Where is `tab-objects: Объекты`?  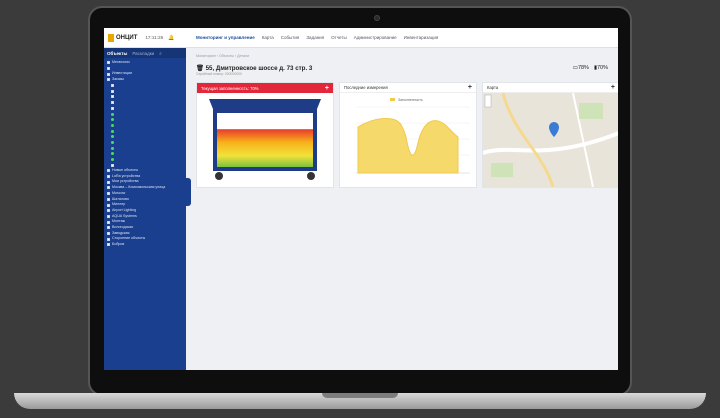 tab-objects: Объекты is located at coordinates (117, 53).